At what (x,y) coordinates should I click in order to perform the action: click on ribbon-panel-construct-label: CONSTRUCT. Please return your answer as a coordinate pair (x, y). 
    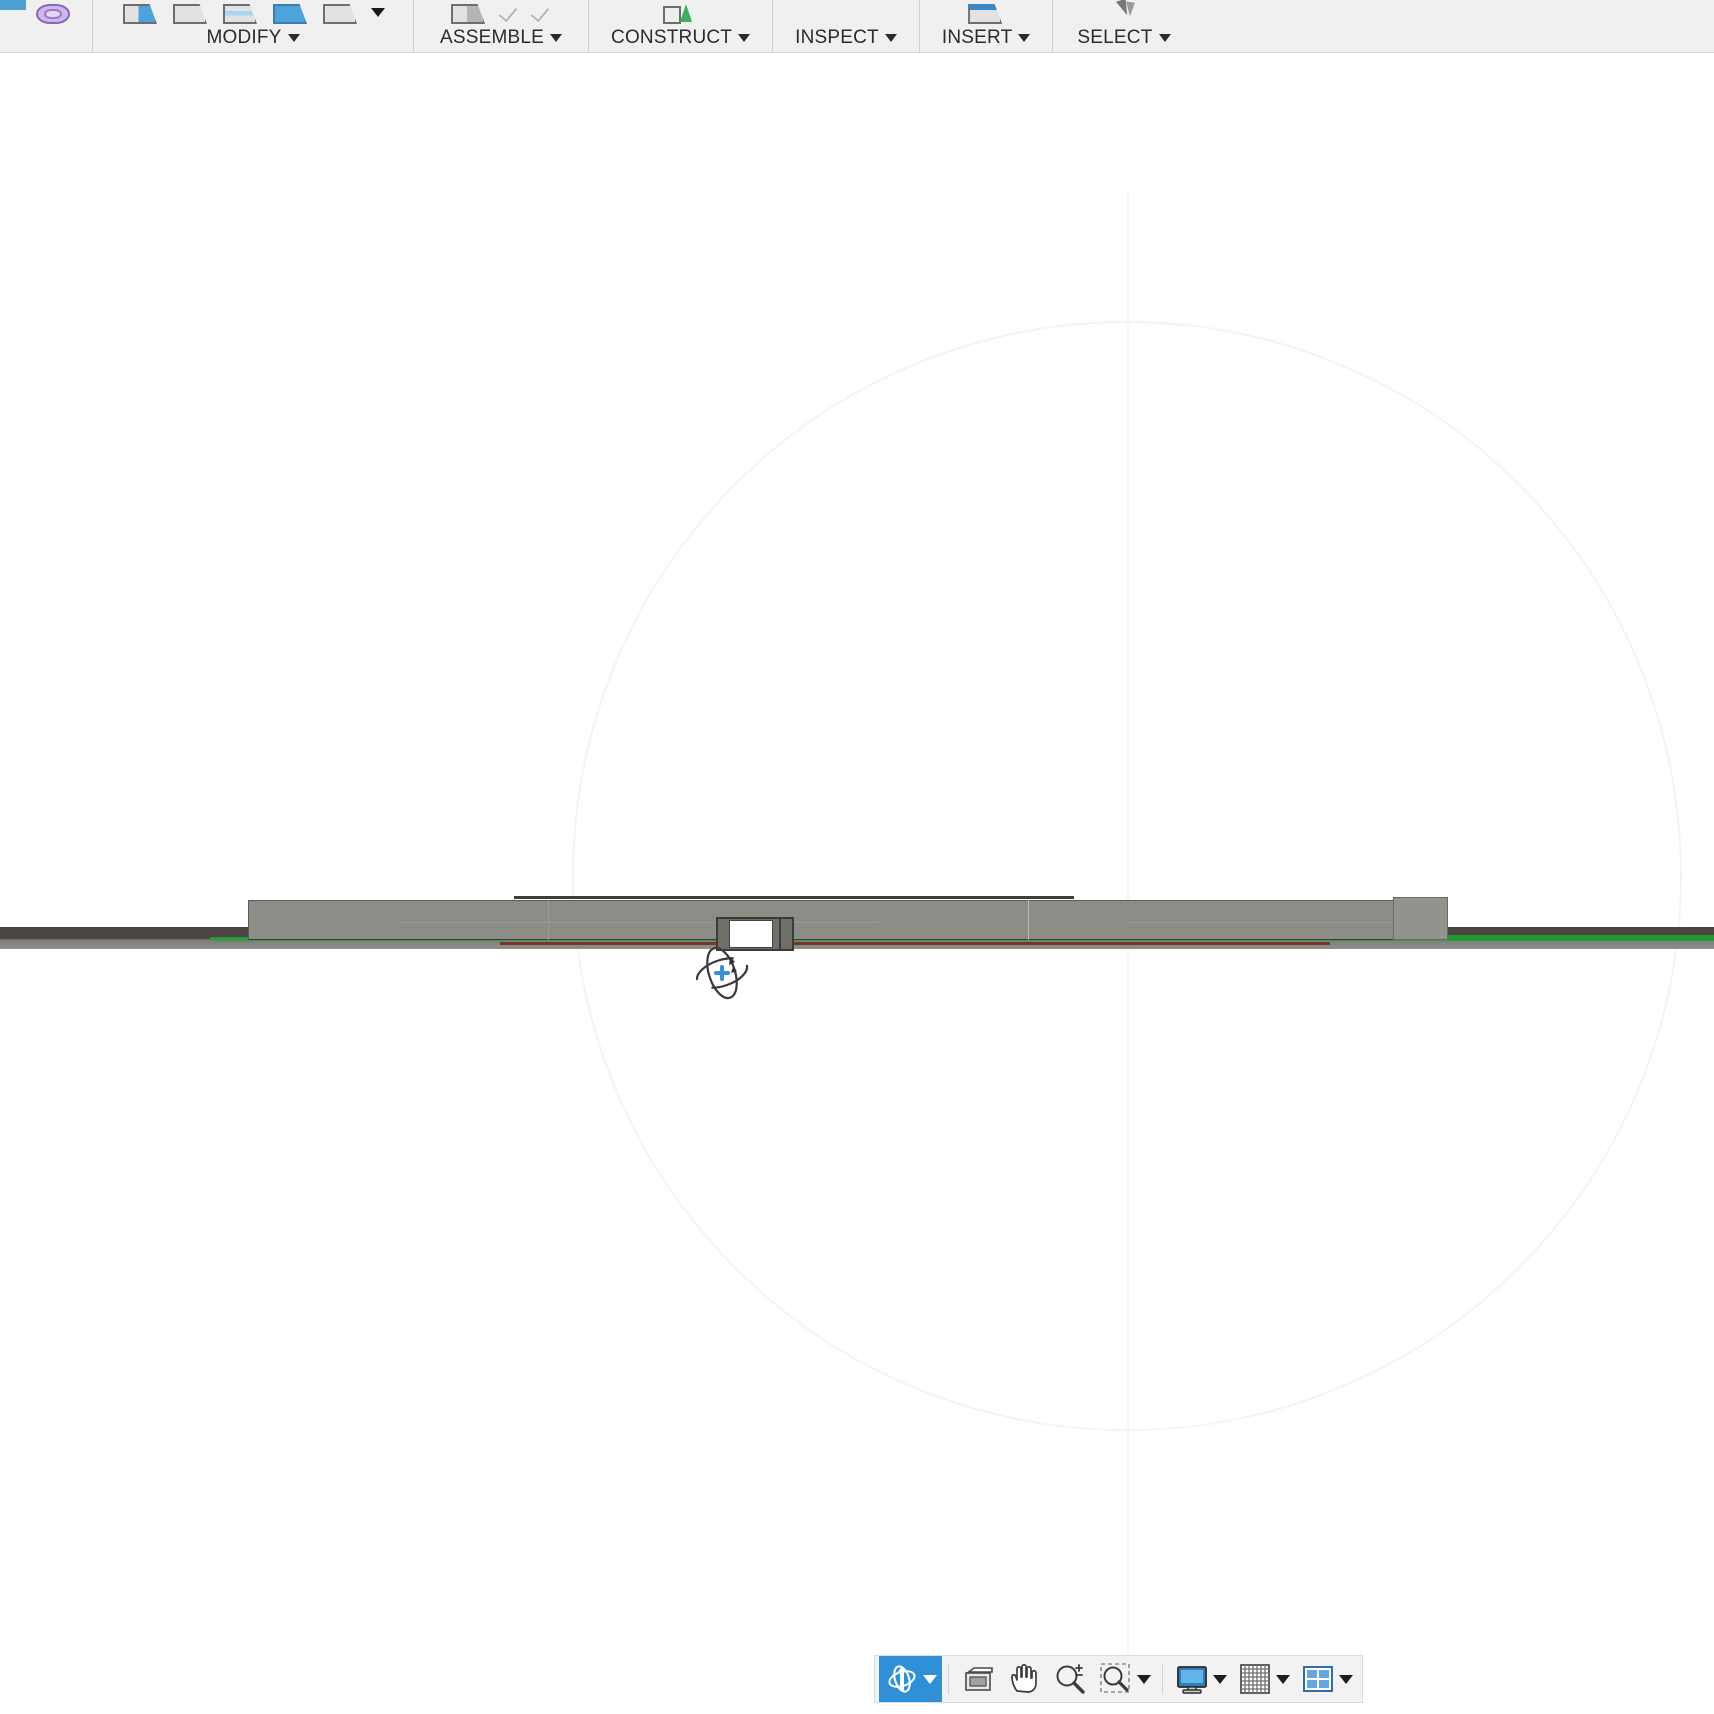
    Looking at the image, I should click on (681, 38).